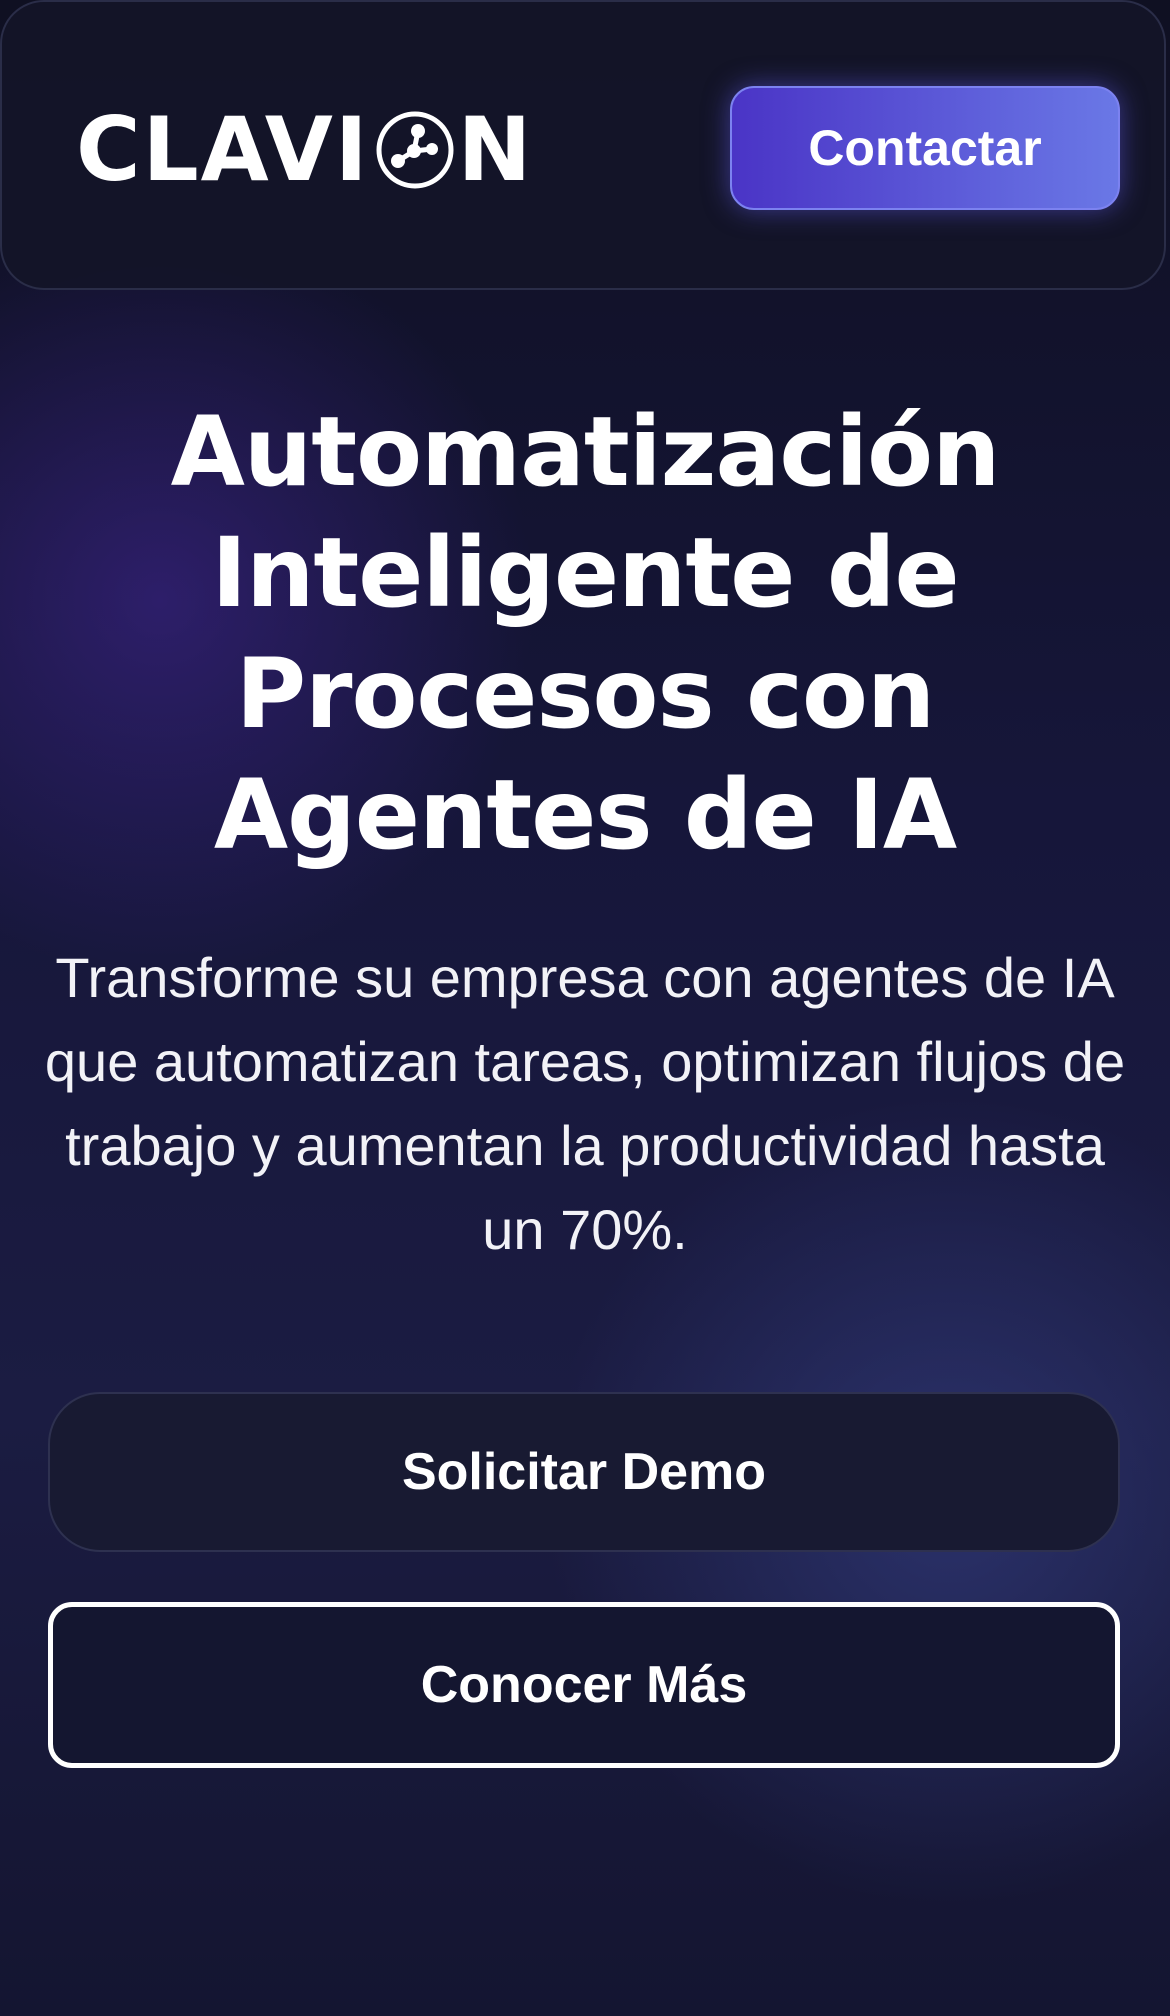  Describe the element at coordinates (415, 150) in the screenshot. I see `network-nodes-icon` at that location.